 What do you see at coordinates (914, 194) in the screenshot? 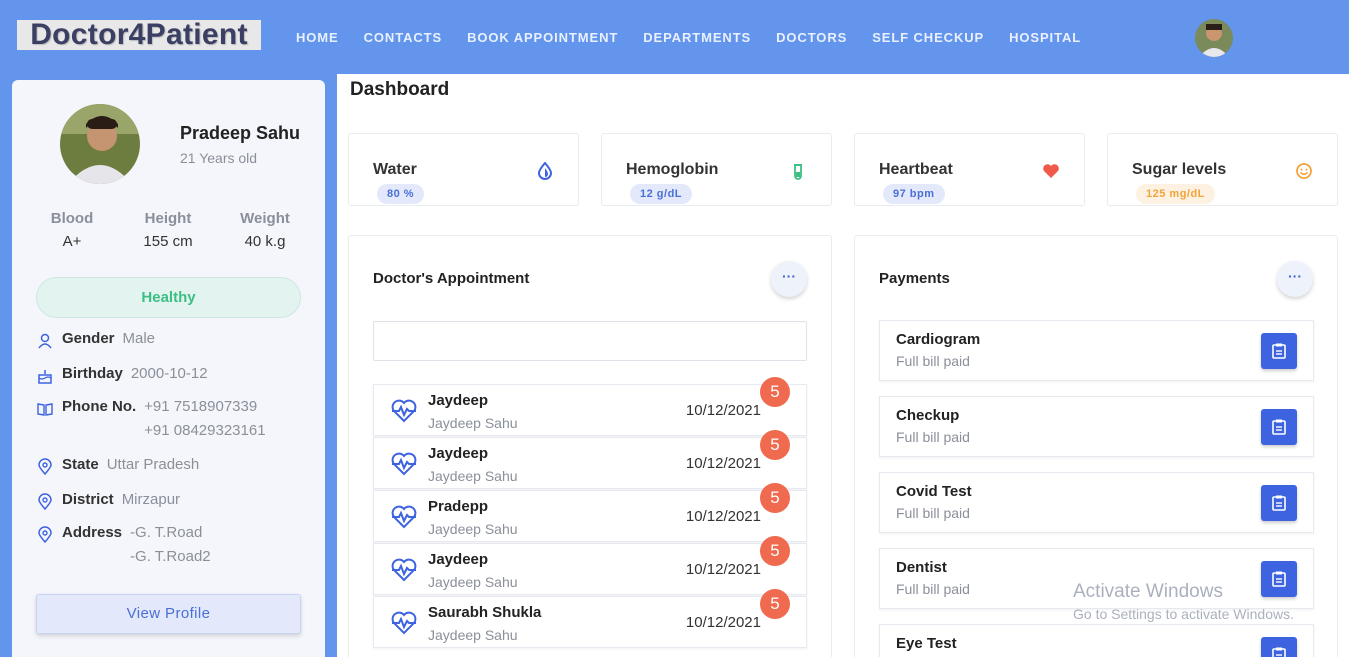
I see `metric-value: 97 bpm` at bounding box center [914, 194].